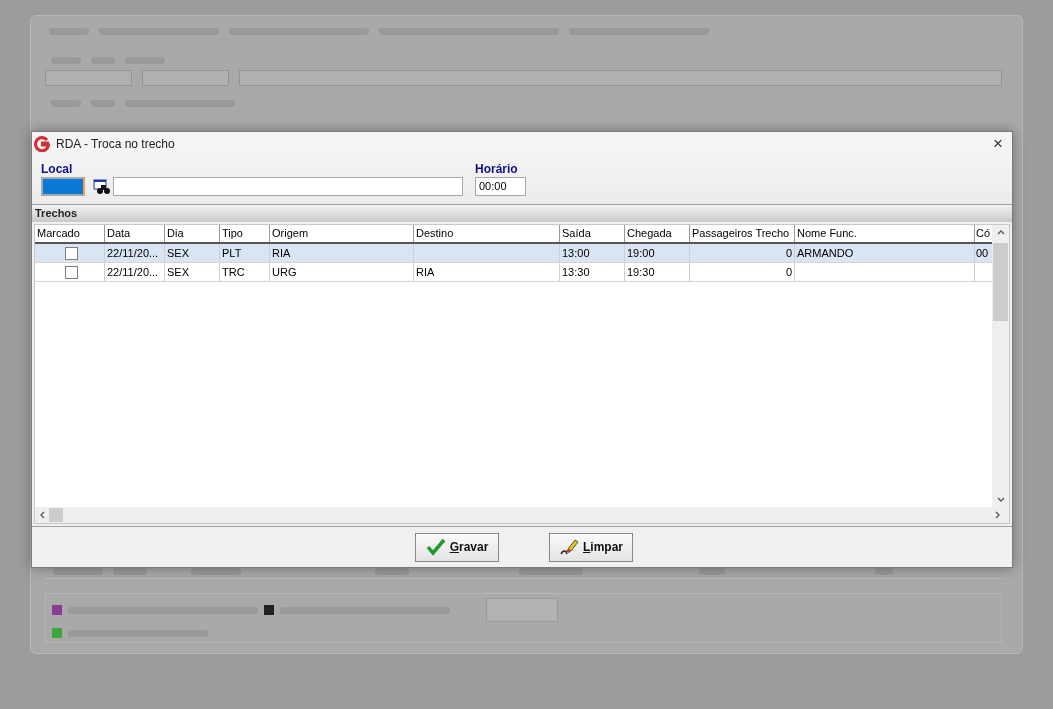 Image resolution: width=1053 pixels, height=709 pixels. I want to click on field-label: Local, so click(57, 169).